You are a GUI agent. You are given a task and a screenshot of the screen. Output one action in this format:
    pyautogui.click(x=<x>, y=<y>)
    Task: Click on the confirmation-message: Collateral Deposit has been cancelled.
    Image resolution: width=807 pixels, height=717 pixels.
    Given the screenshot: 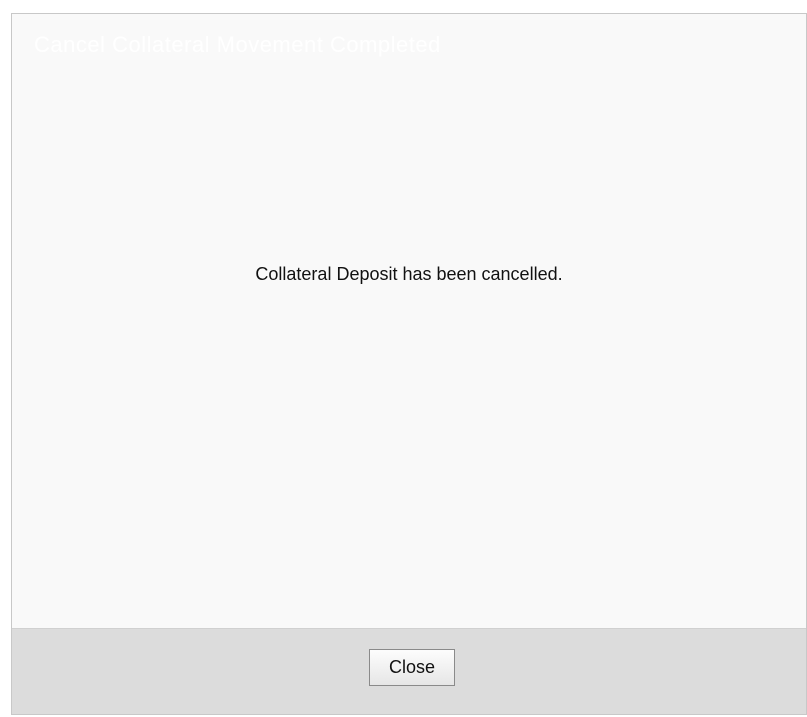 What is the action you would take?
    pyautogui.click(x=409, y=274)
    